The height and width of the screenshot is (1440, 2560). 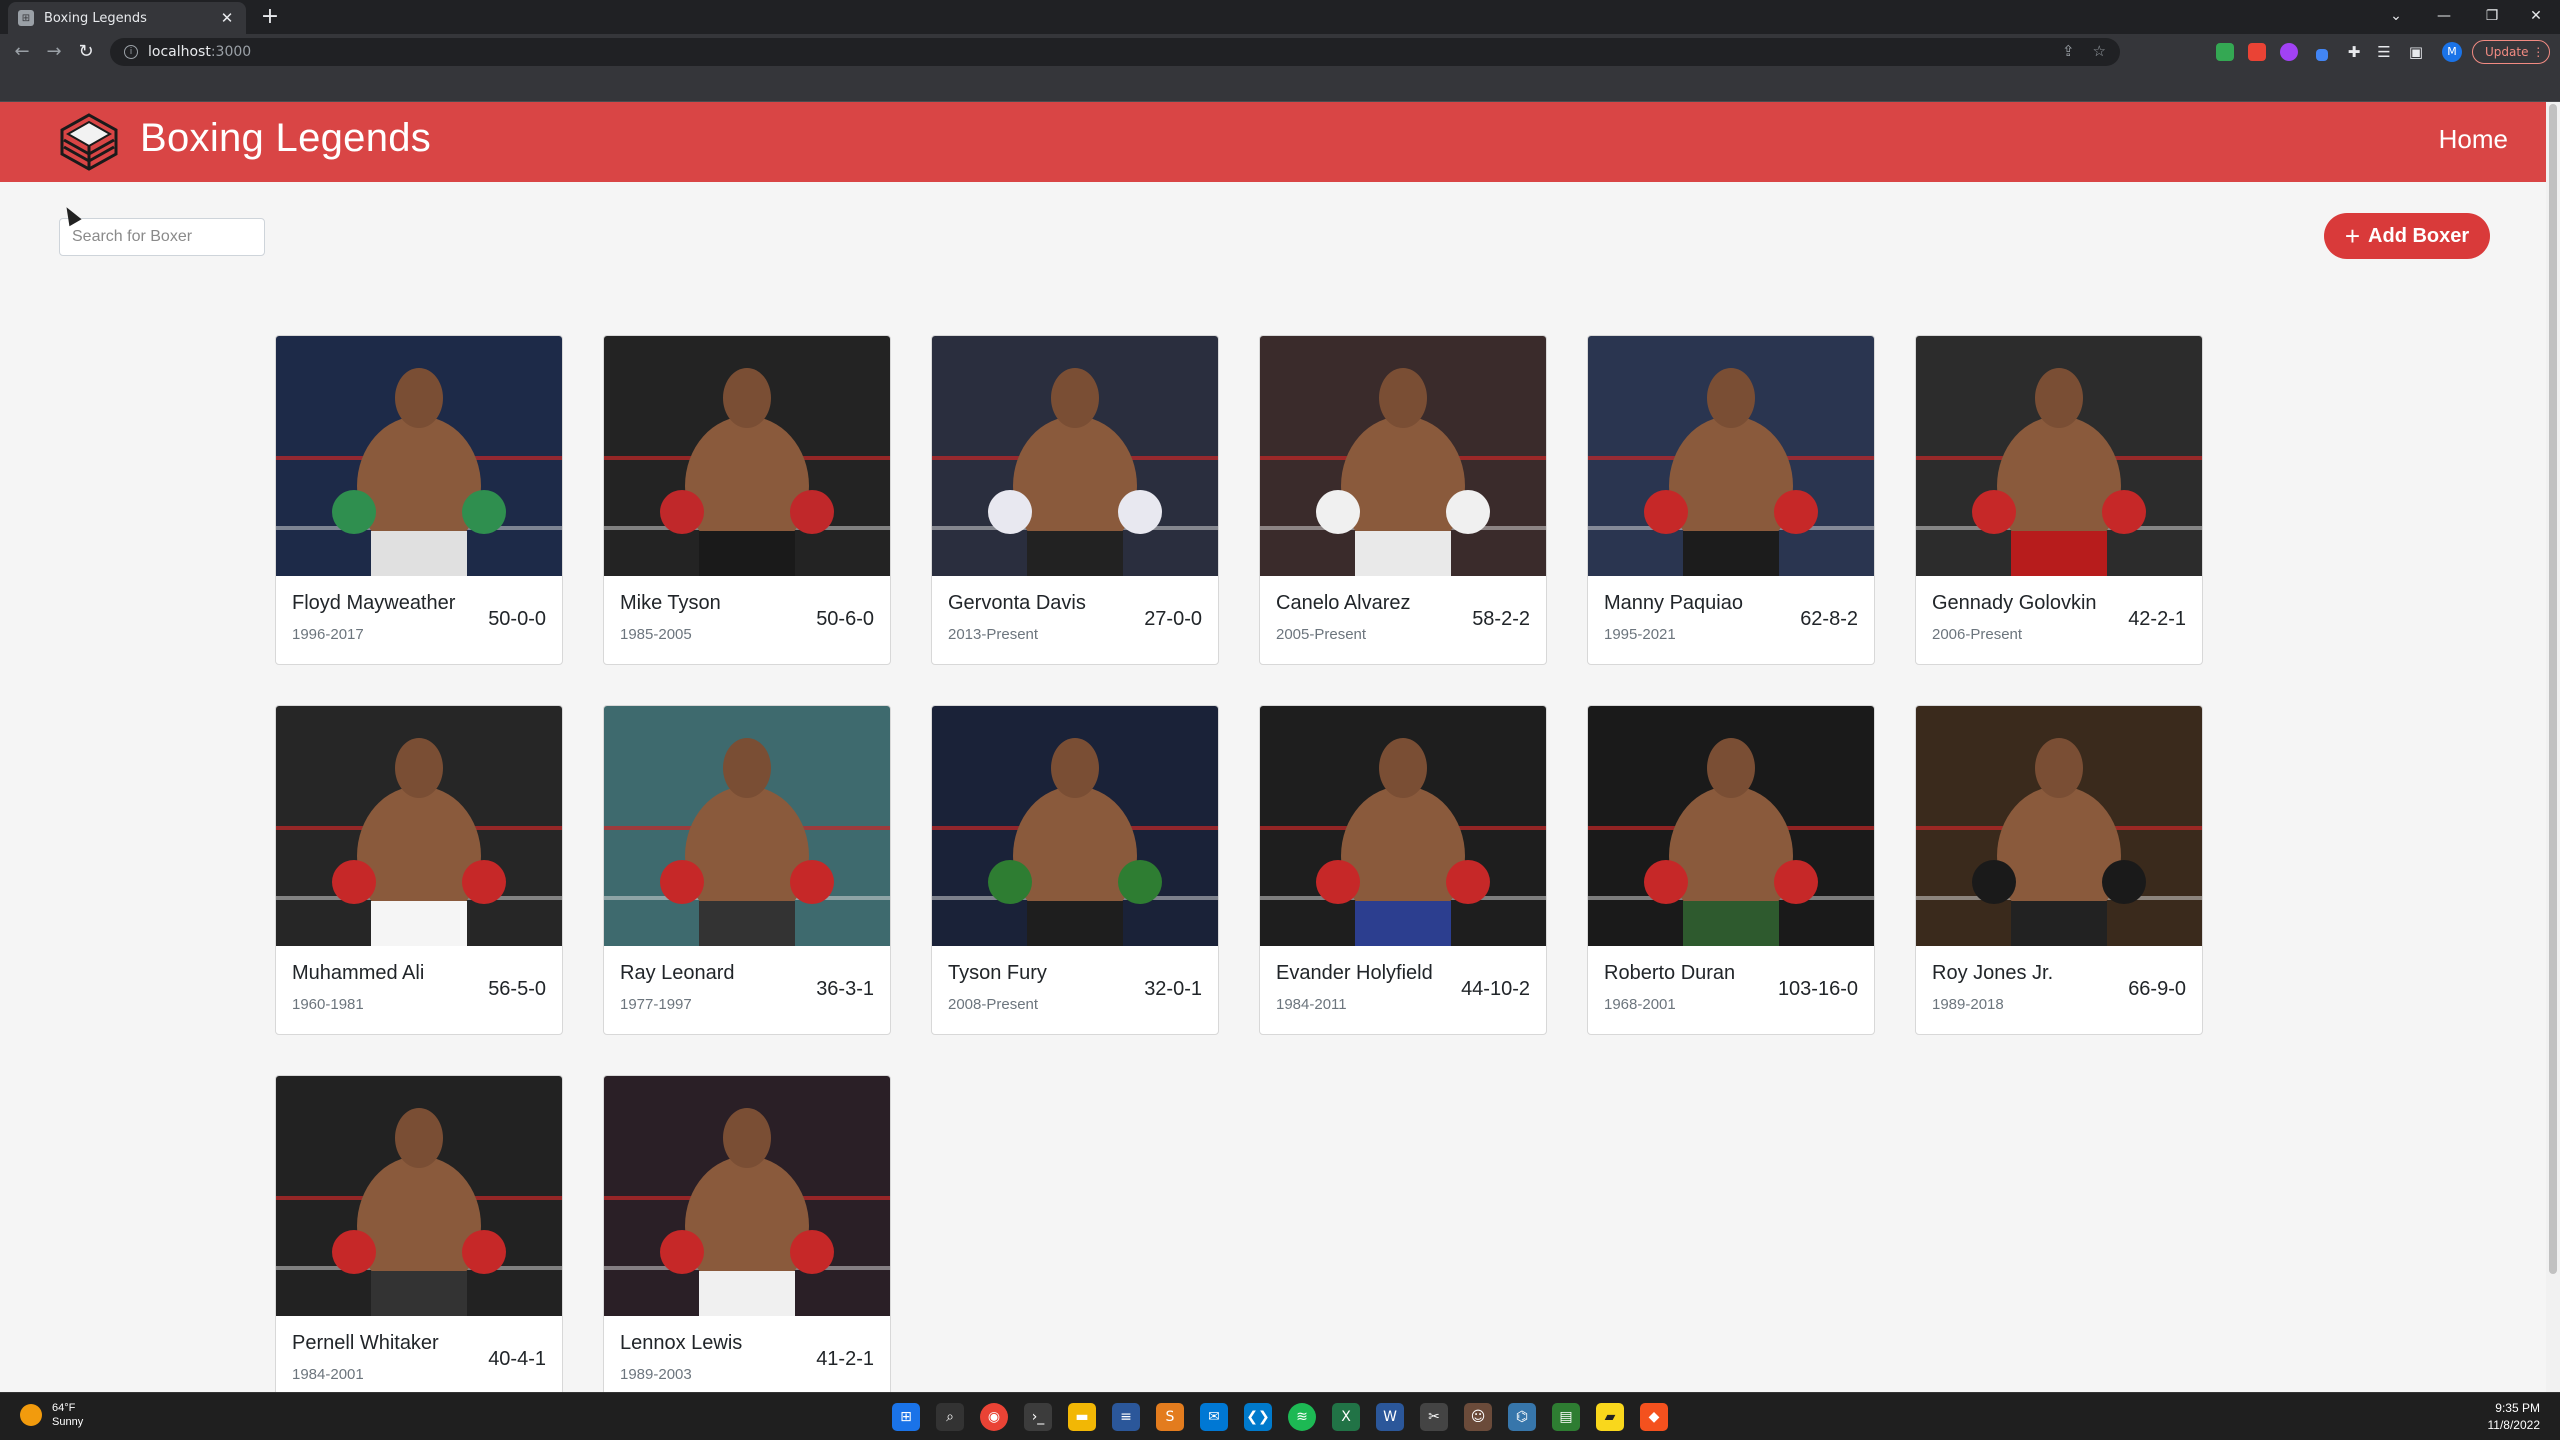 What do you see at coordinates (670, 603) in the screenshot?
I see `boxer-name: Mike Tyson` at bounding box center [670, 603].